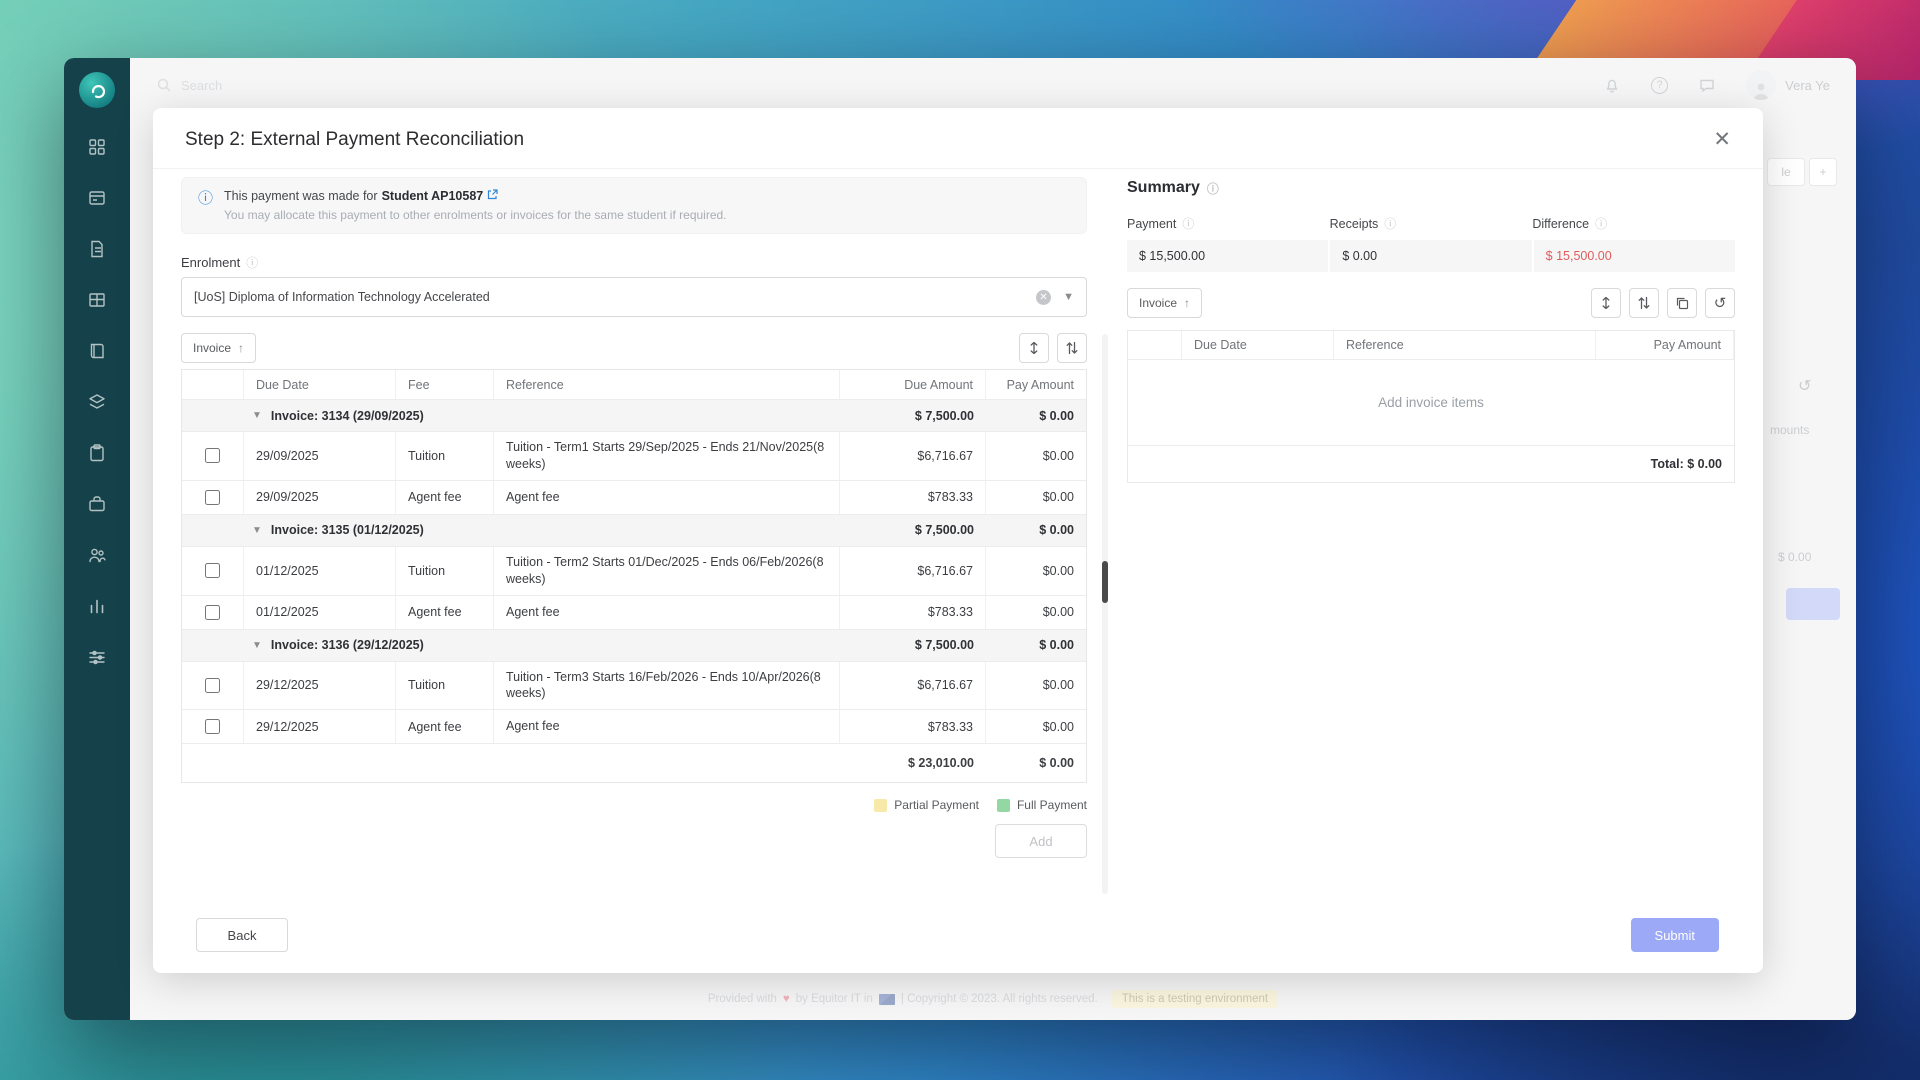 This screenshot has height=1080, width=1920. Describe the element at coordinates (320, 497) in the screenshot. I see `cell-due-date: 29/09/2025` at that location.